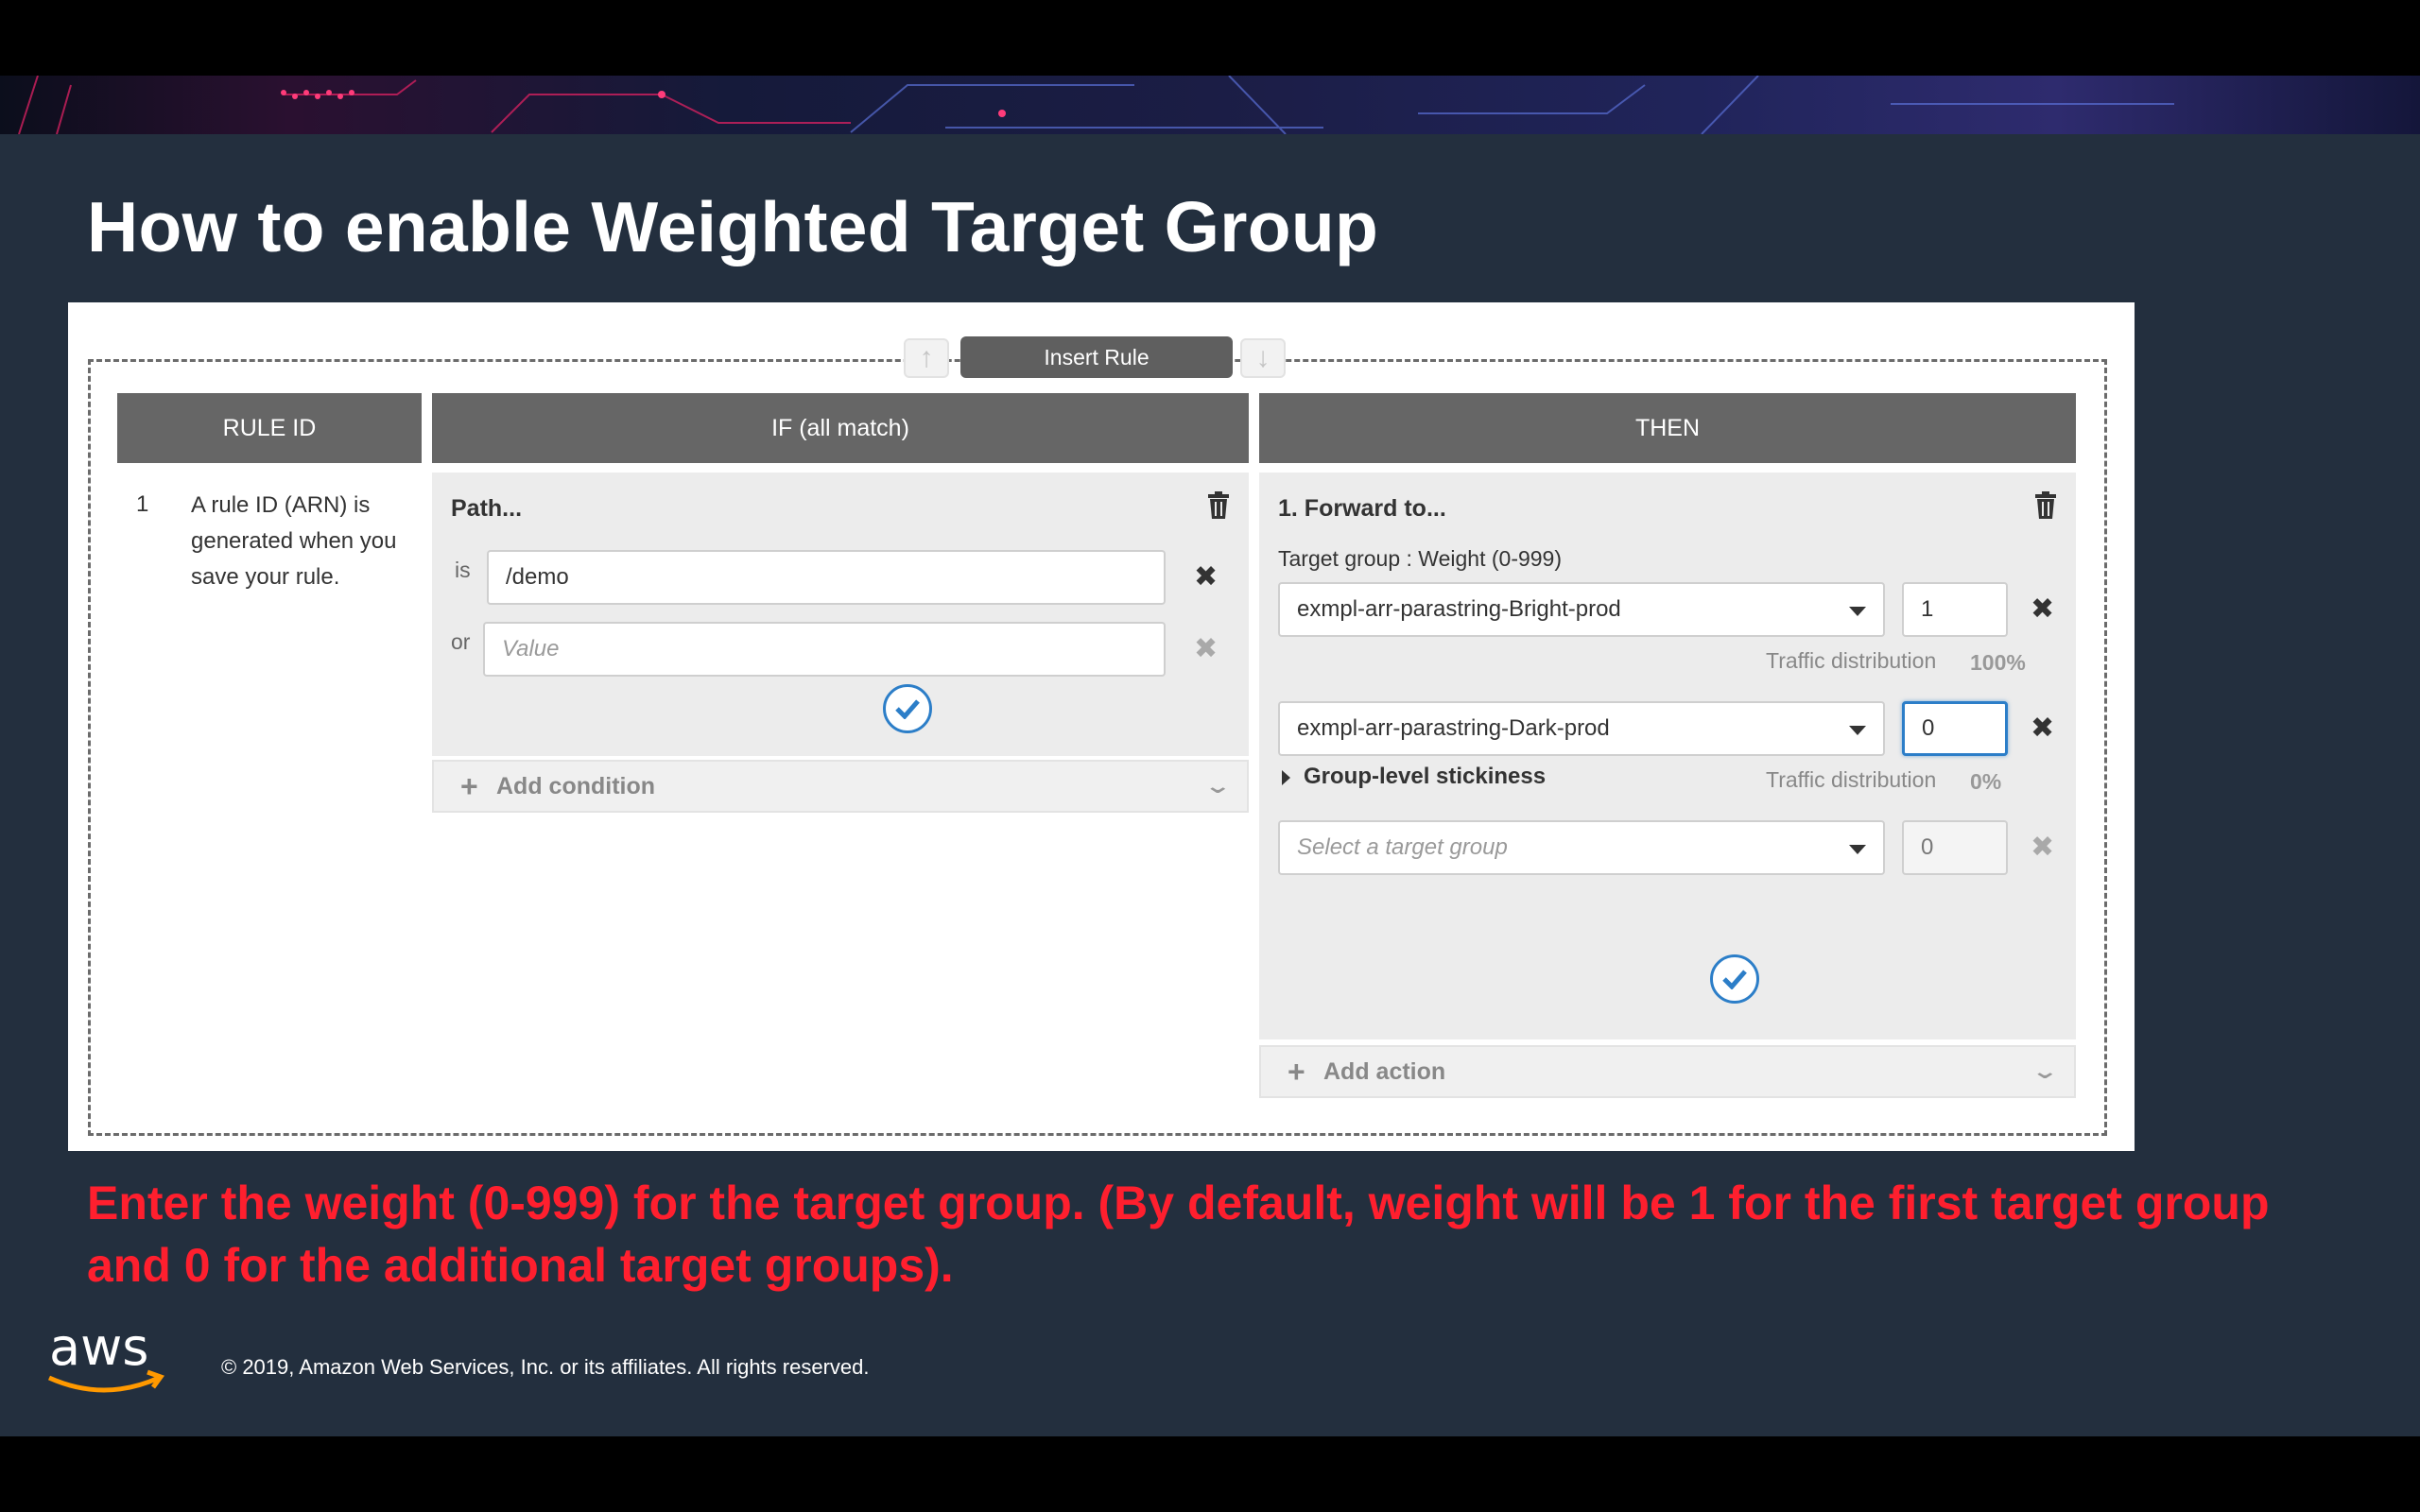 This screenshot has height=1512, width=2420. What do you see at coordinates (1453, 728) in the screenshot?
I see `target-group-select-value: exmpl-arr-parastring-Dark-prod` at bounding box center [1453, 728].